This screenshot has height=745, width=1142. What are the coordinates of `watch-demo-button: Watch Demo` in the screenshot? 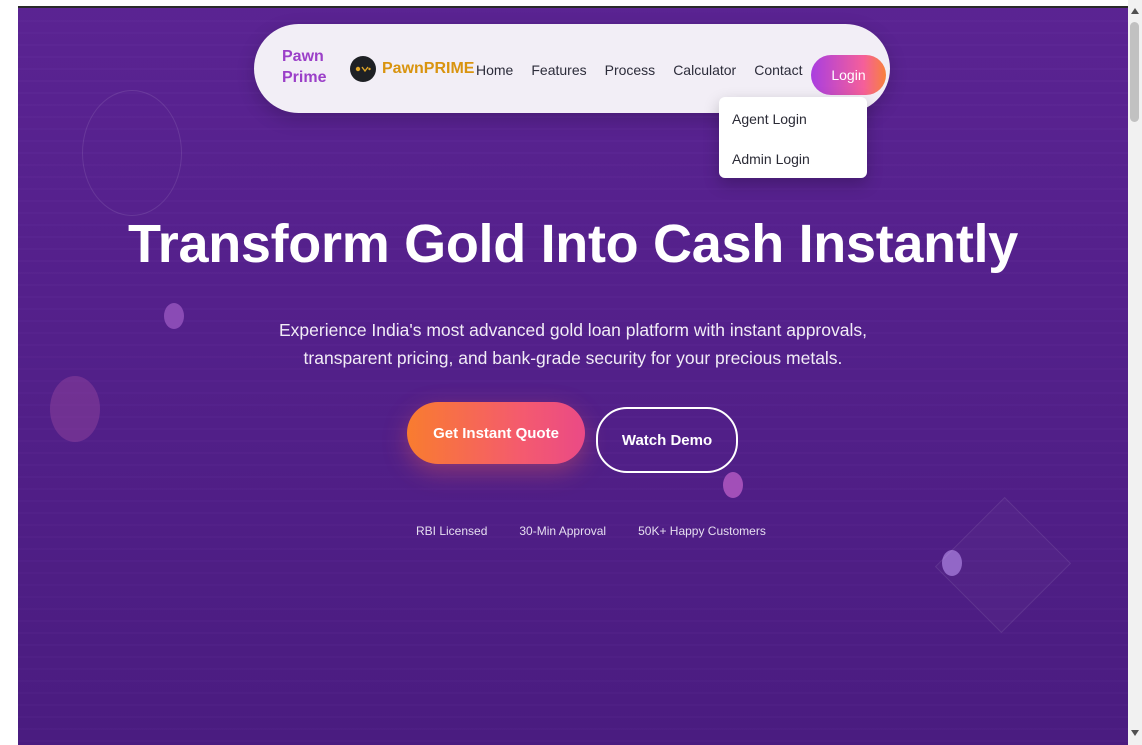 It's located at (667, 440).